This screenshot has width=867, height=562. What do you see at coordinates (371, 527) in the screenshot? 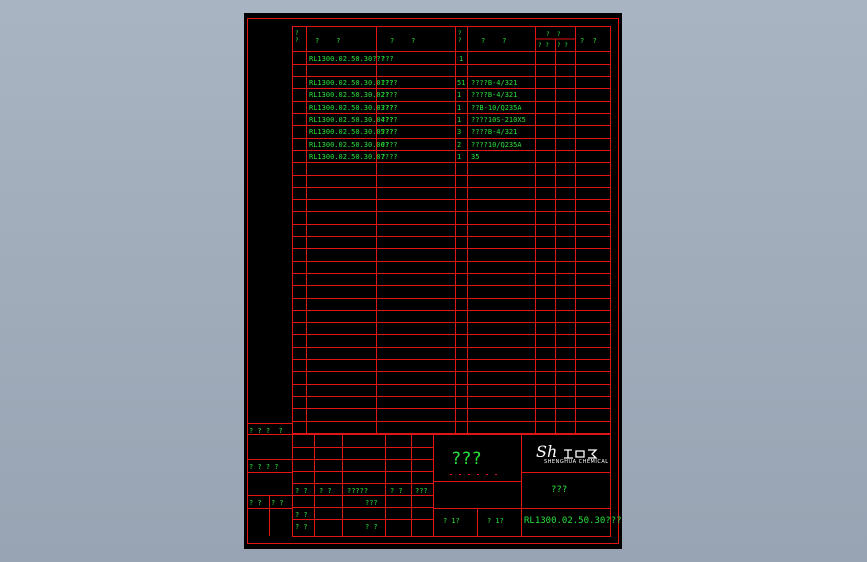
I see `tb-r4c4: ? ?` at bounding box center [371, 527].